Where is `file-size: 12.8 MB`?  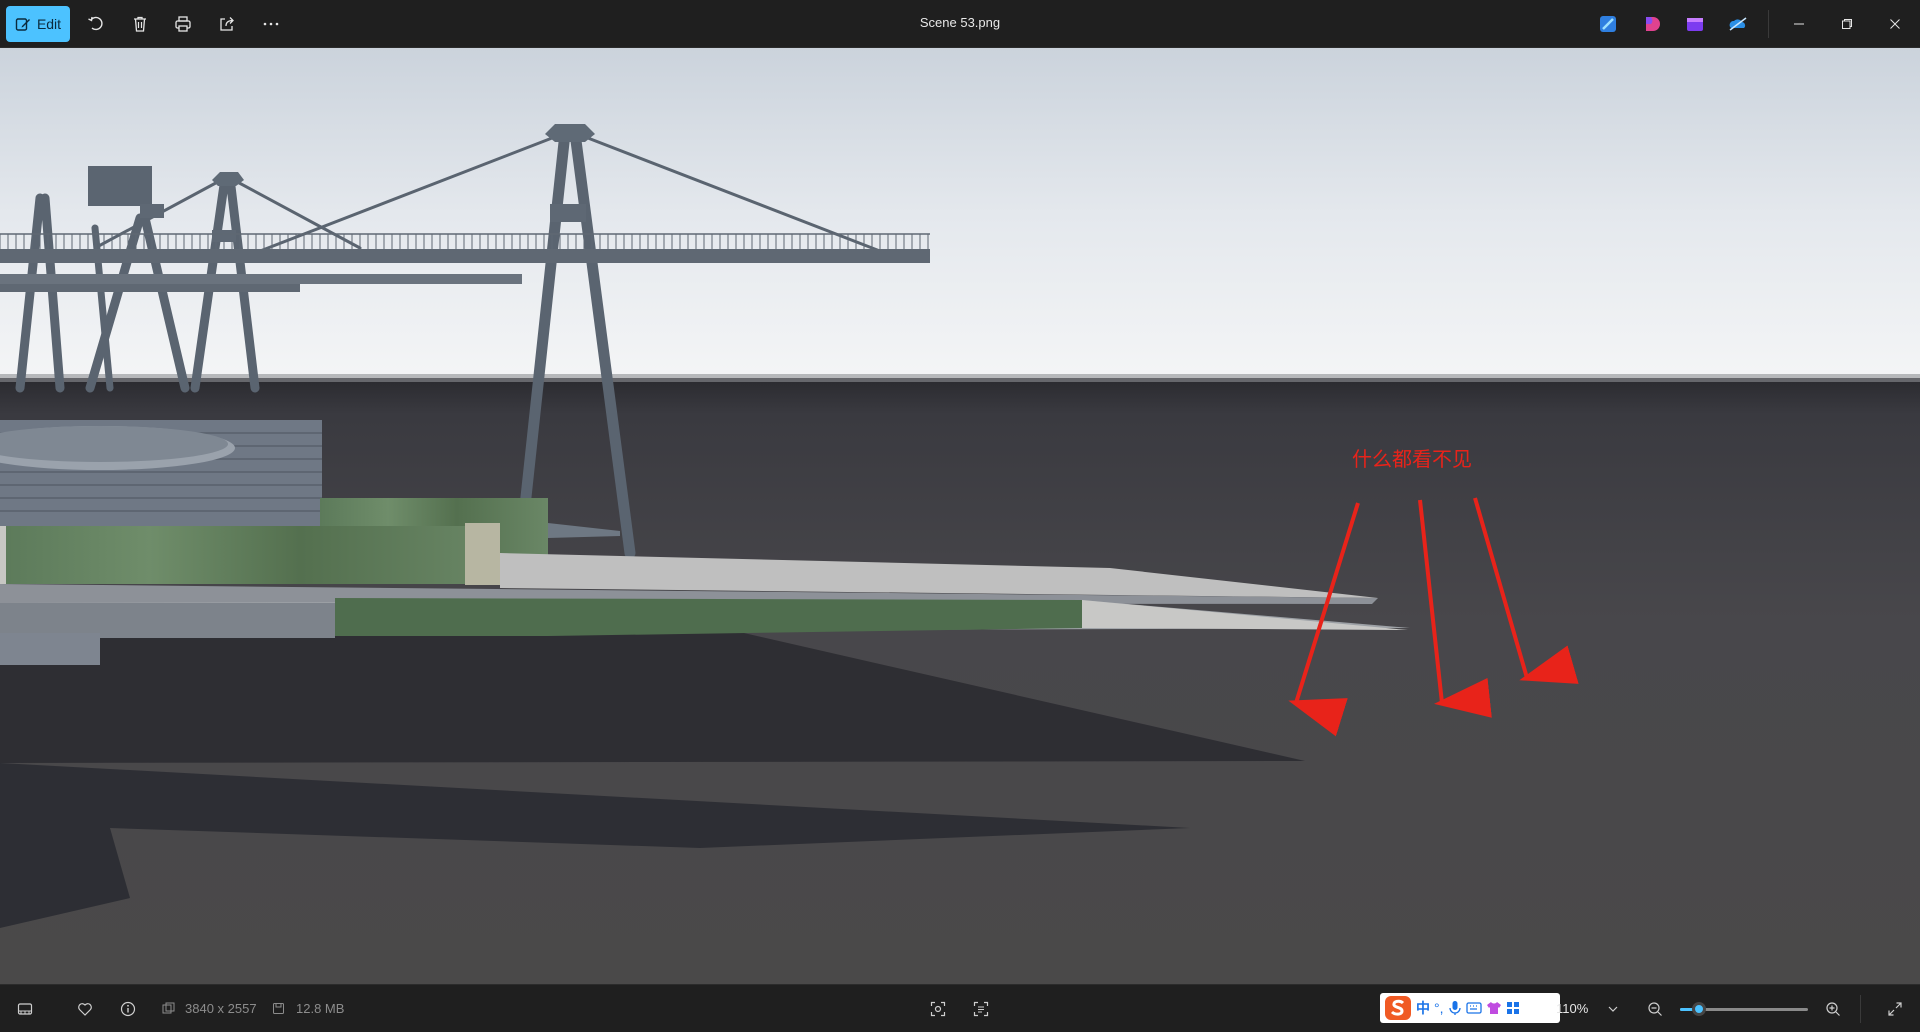 file-size: 12.8 MB is located at coordinates (320, 1008).